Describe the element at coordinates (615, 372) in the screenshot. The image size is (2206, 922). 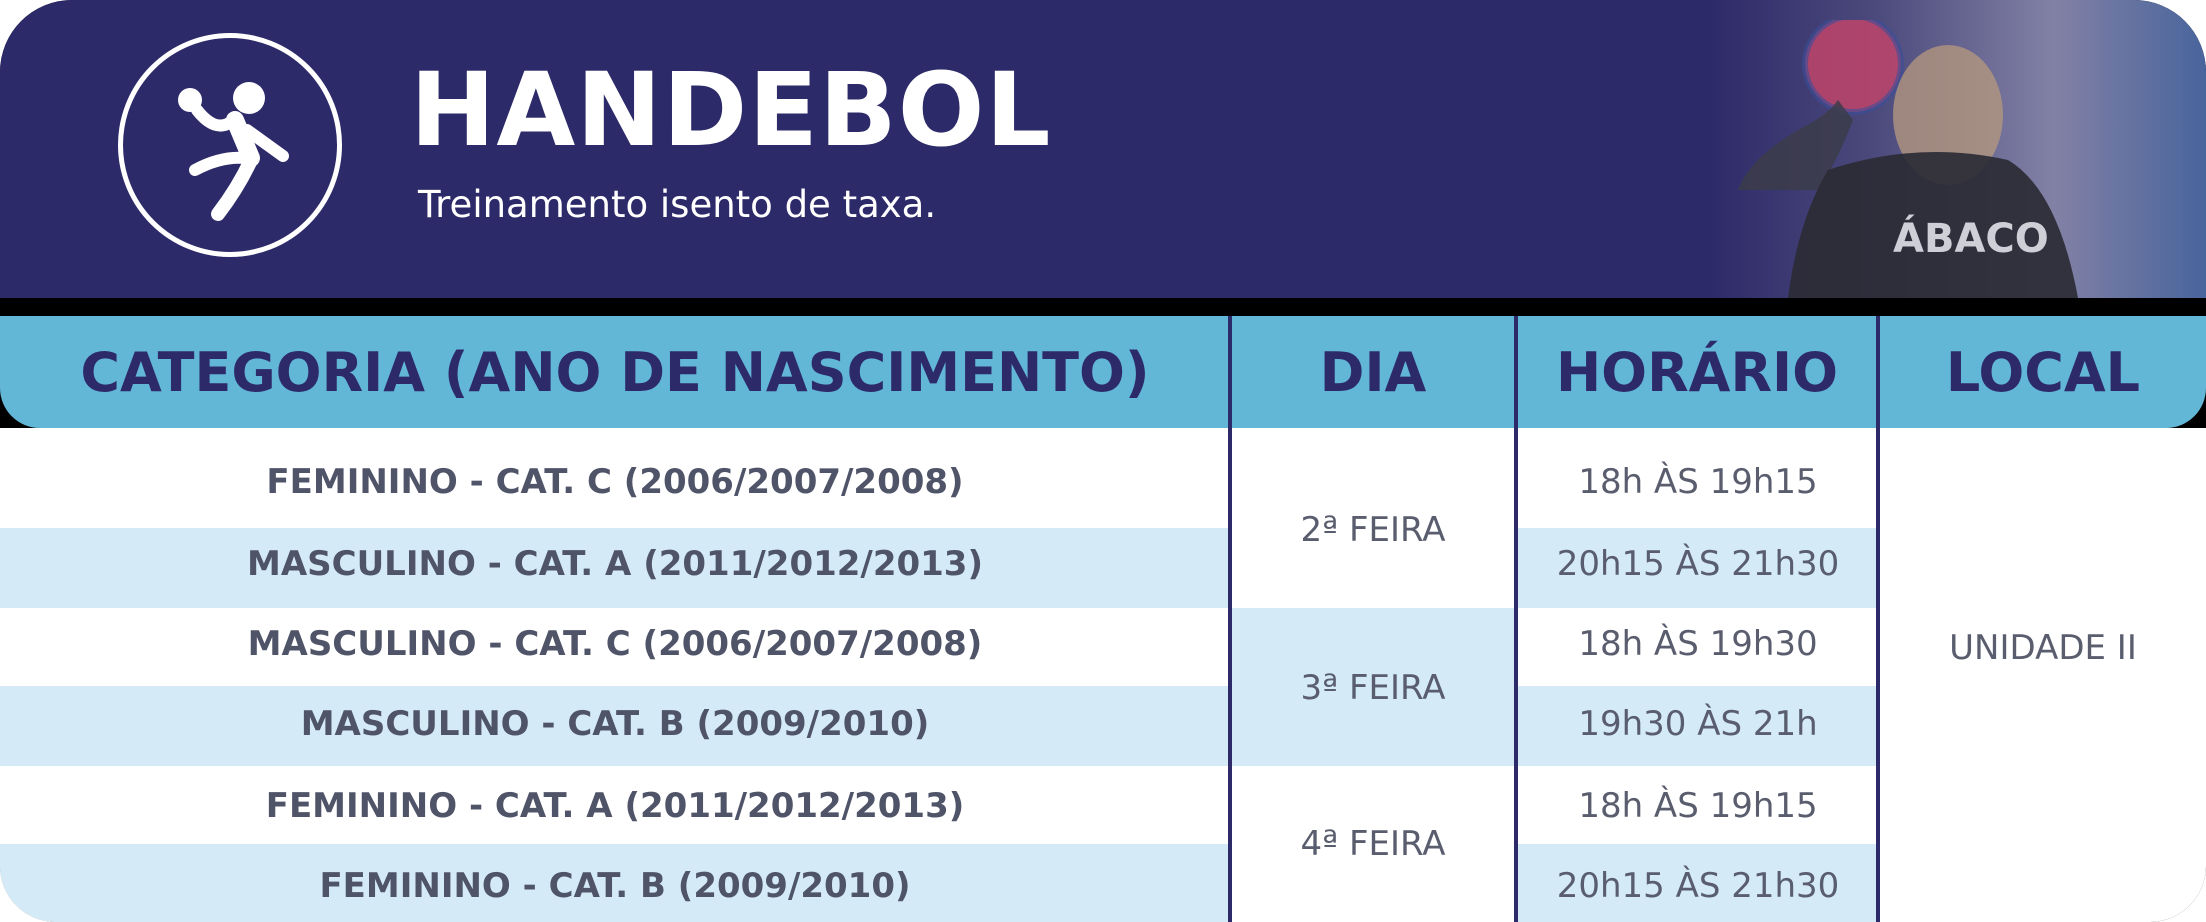
I see `column-header-categoria: CATEGORIA (ANO DE NASCIMENTO)` at that location.